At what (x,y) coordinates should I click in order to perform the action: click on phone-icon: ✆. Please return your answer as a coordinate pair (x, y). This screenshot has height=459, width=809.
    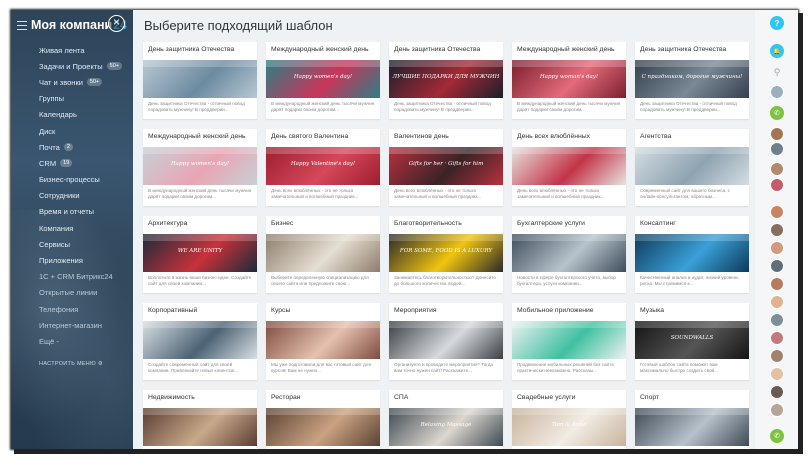
    Looking at the image, I should click on (777, 113).